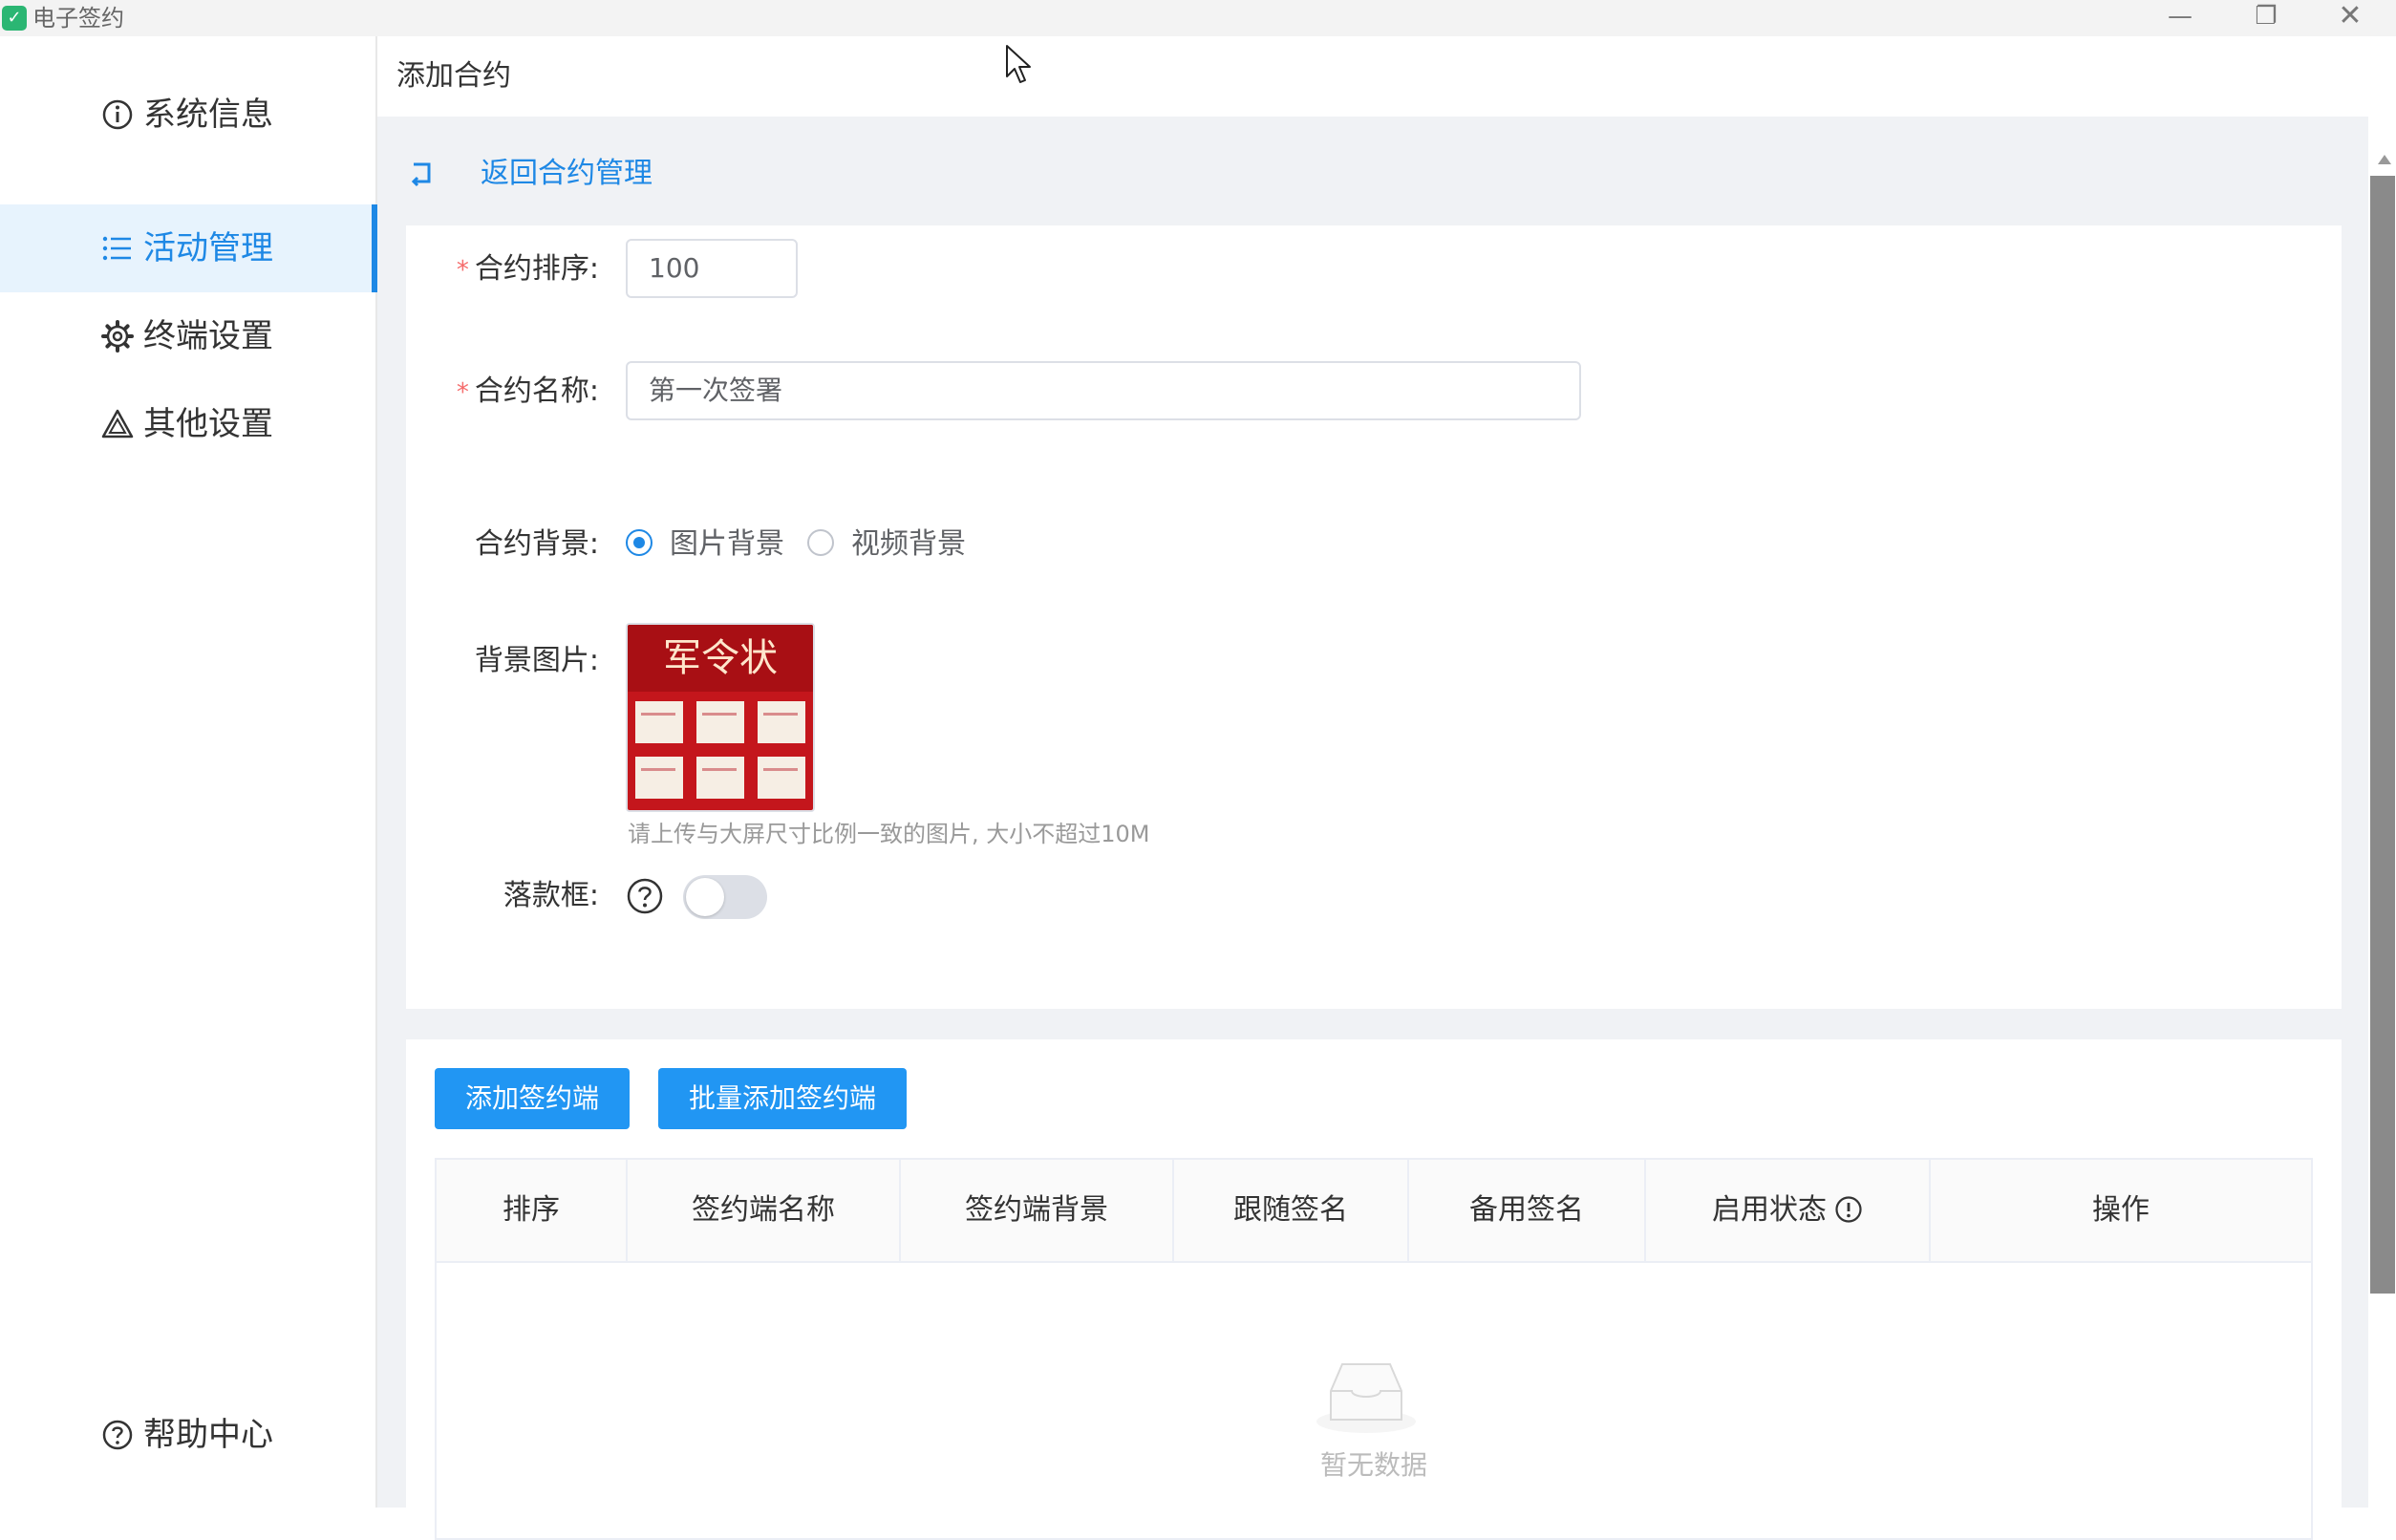 The width and height of the screenshot is (2396, 1540). I want to click on column-header-terminal-background: 签约端背景, so click(1037, 1211).